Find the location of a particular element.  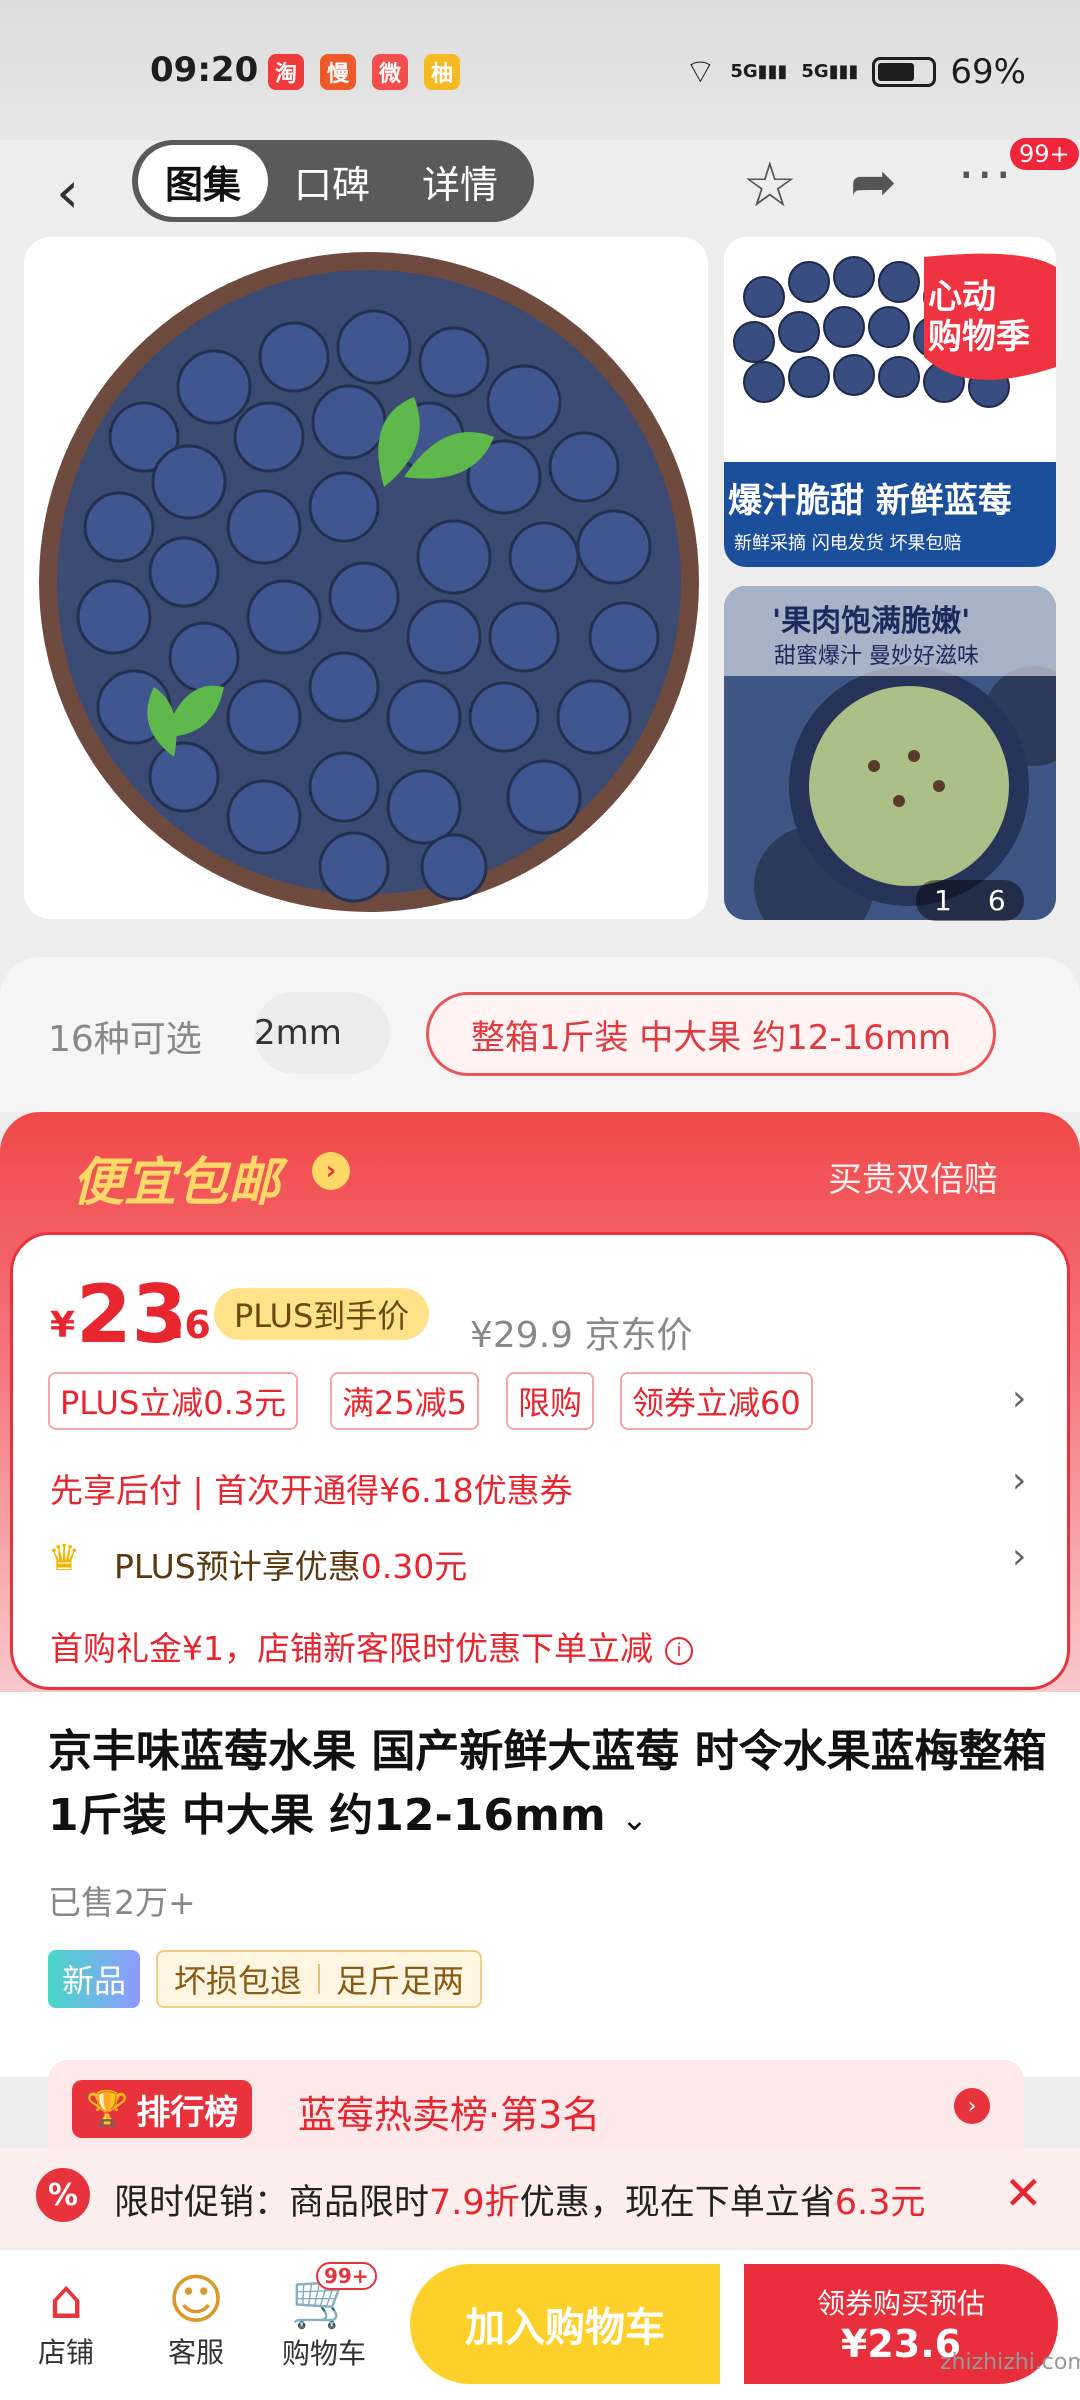

promo-arrow-icon: › is located at coordinates (331, 1171).